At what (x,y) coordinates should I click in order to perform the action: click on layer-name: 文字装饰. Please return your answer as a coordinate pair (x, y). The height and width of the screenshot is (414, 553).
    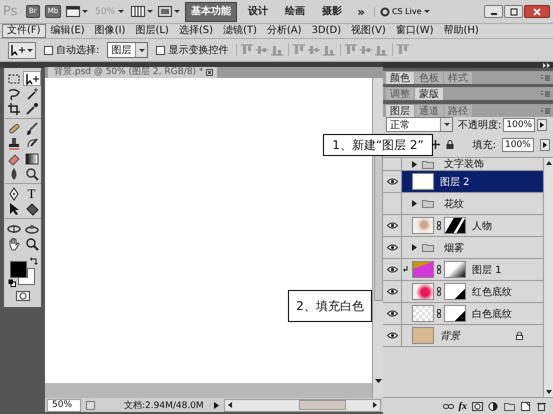
    Looking at the image, I should click on (464, 164).